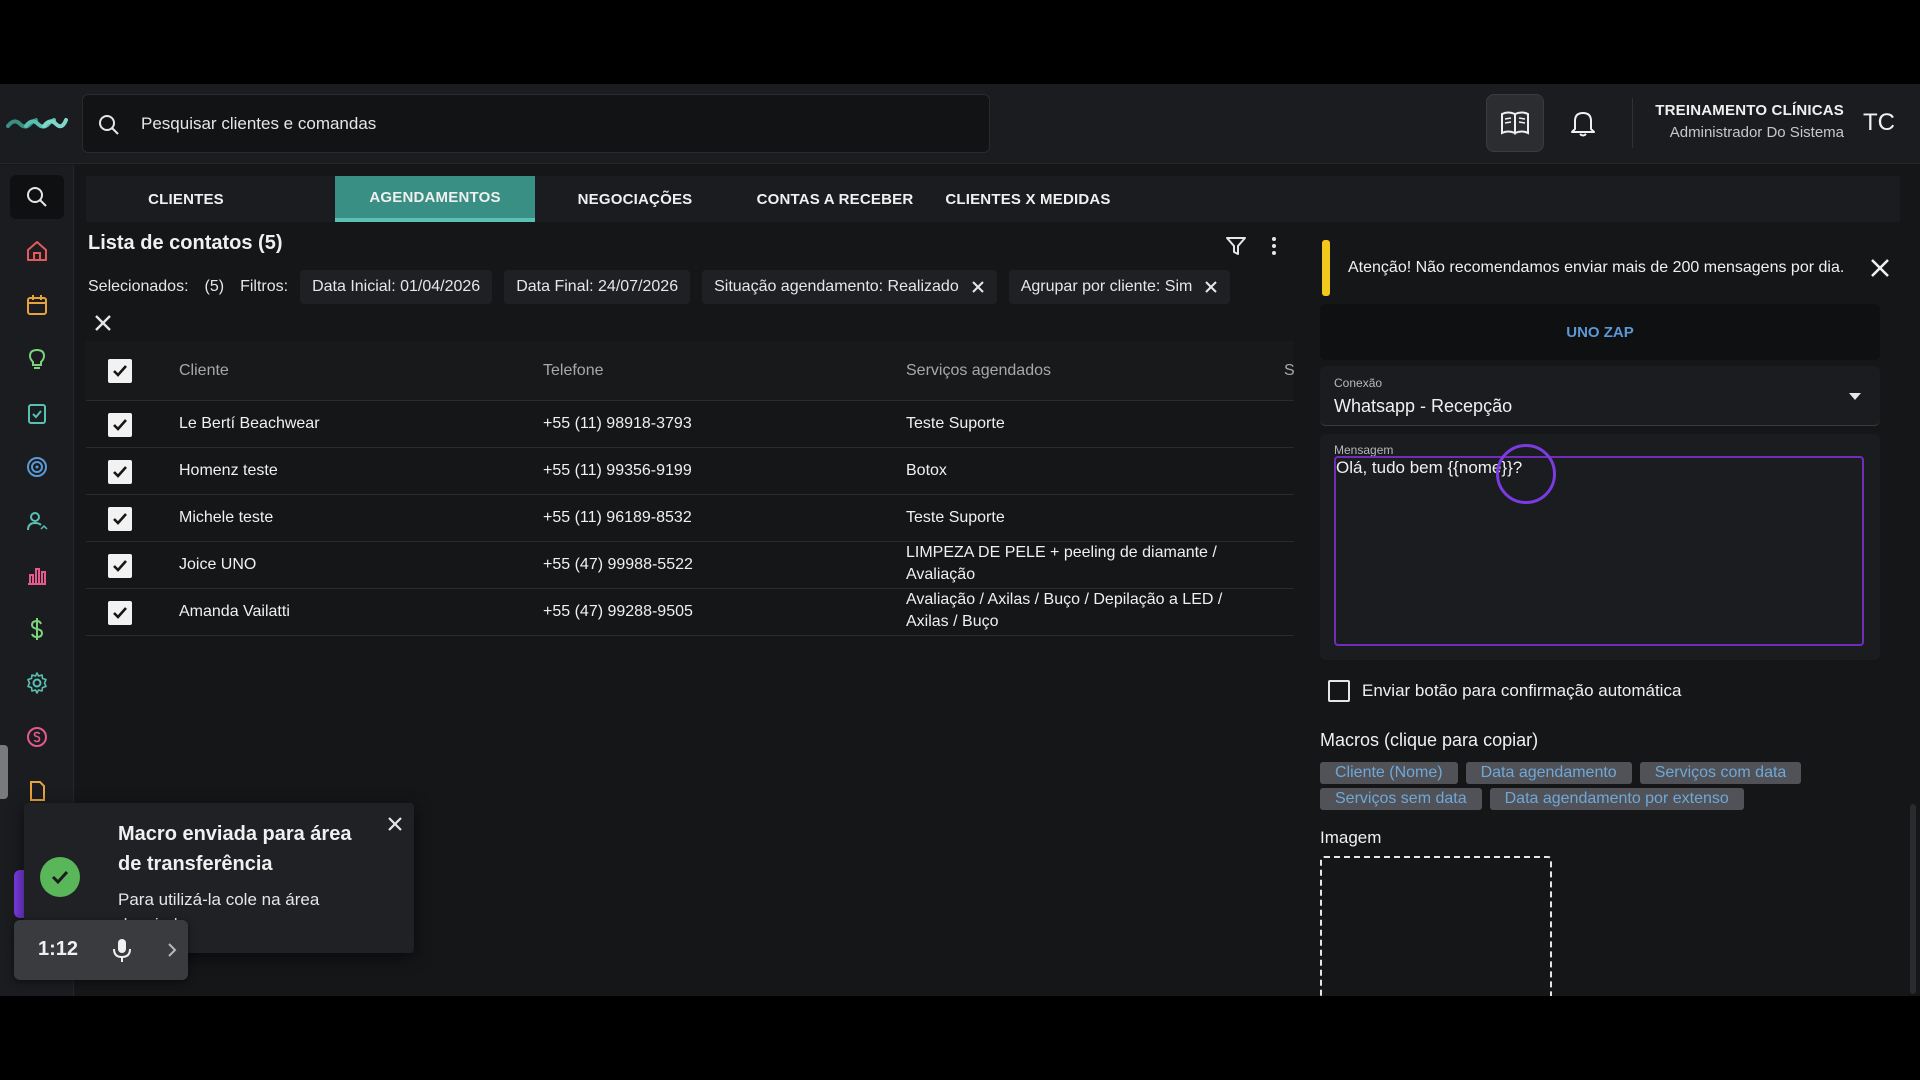  What do you see at coordinates (37, 737) in the screenshot?
I see `sidebar-item-billing` at bounding box center [37, 737].